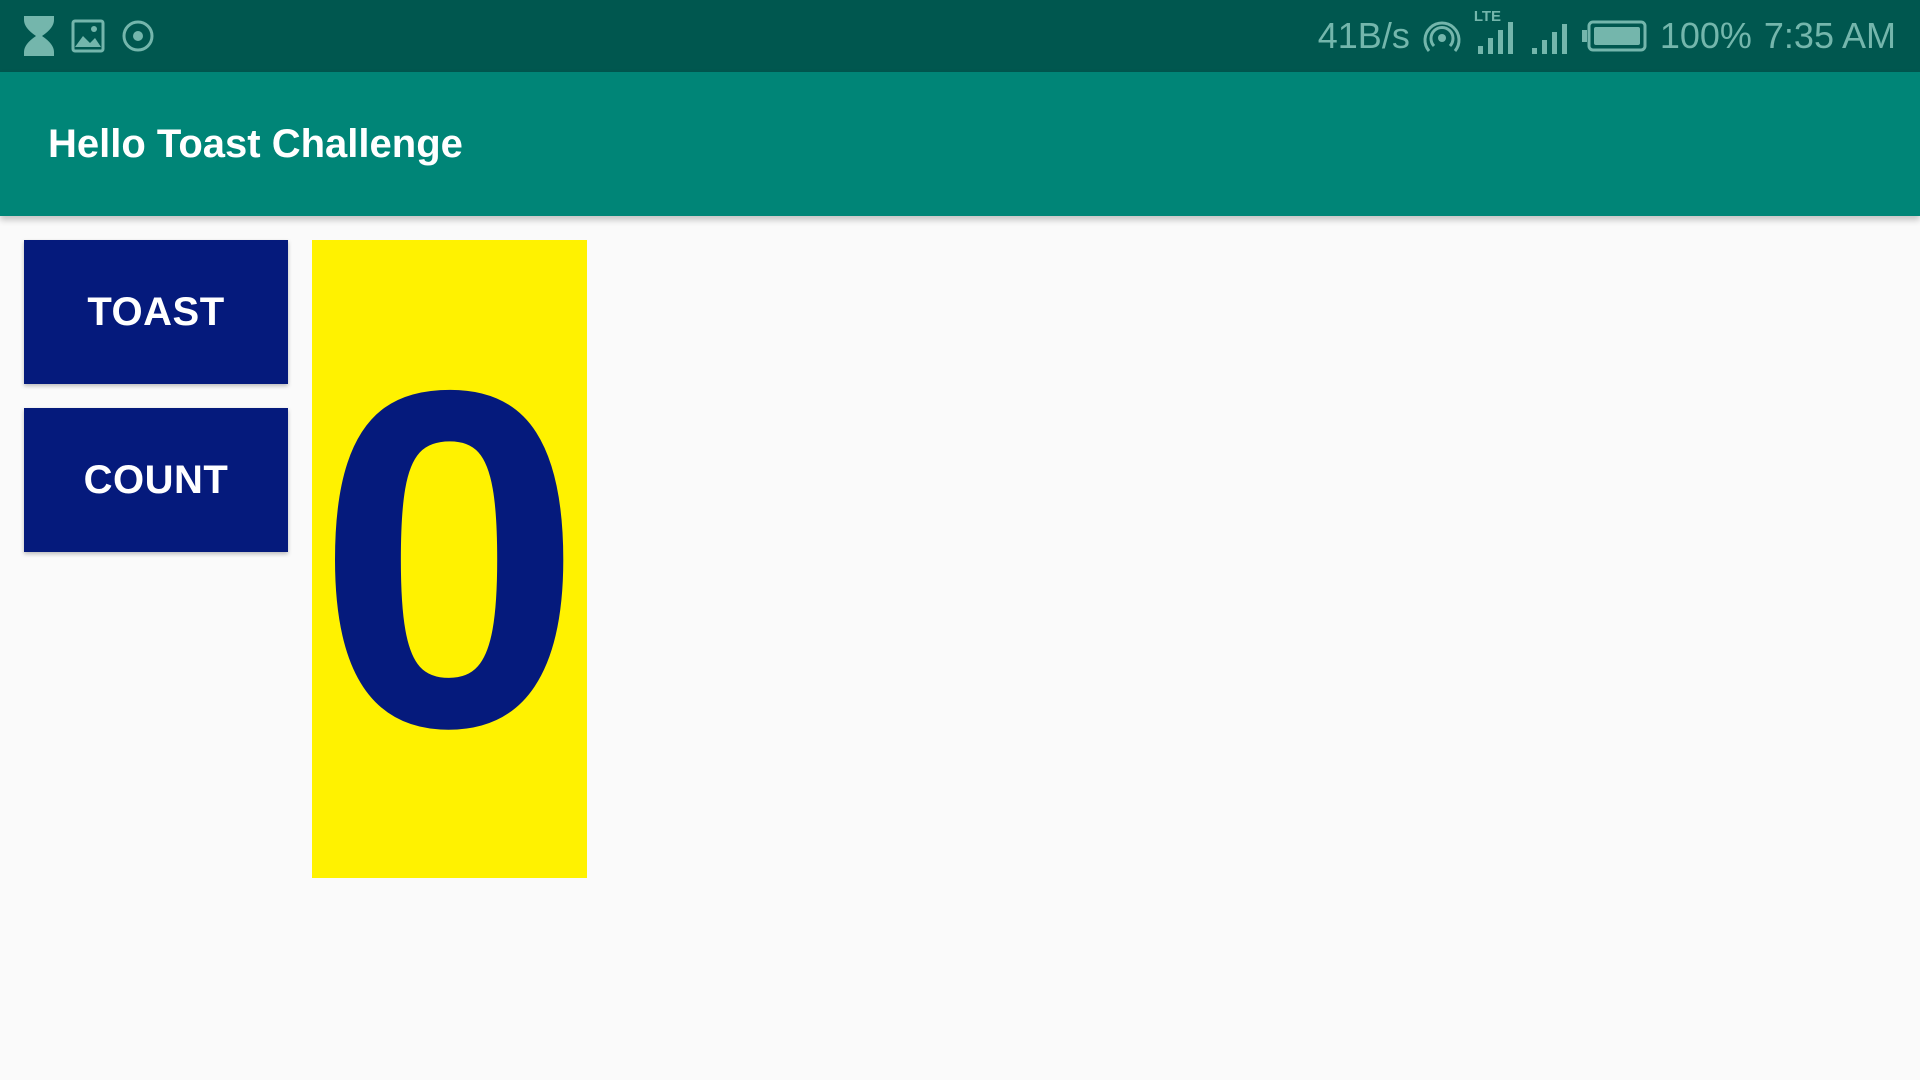 The image size is (1920, 1080). What do you see at coordinates (39, 36) in the screenshot?
I see `hourglass-icon` at bounding box center [39, 36].